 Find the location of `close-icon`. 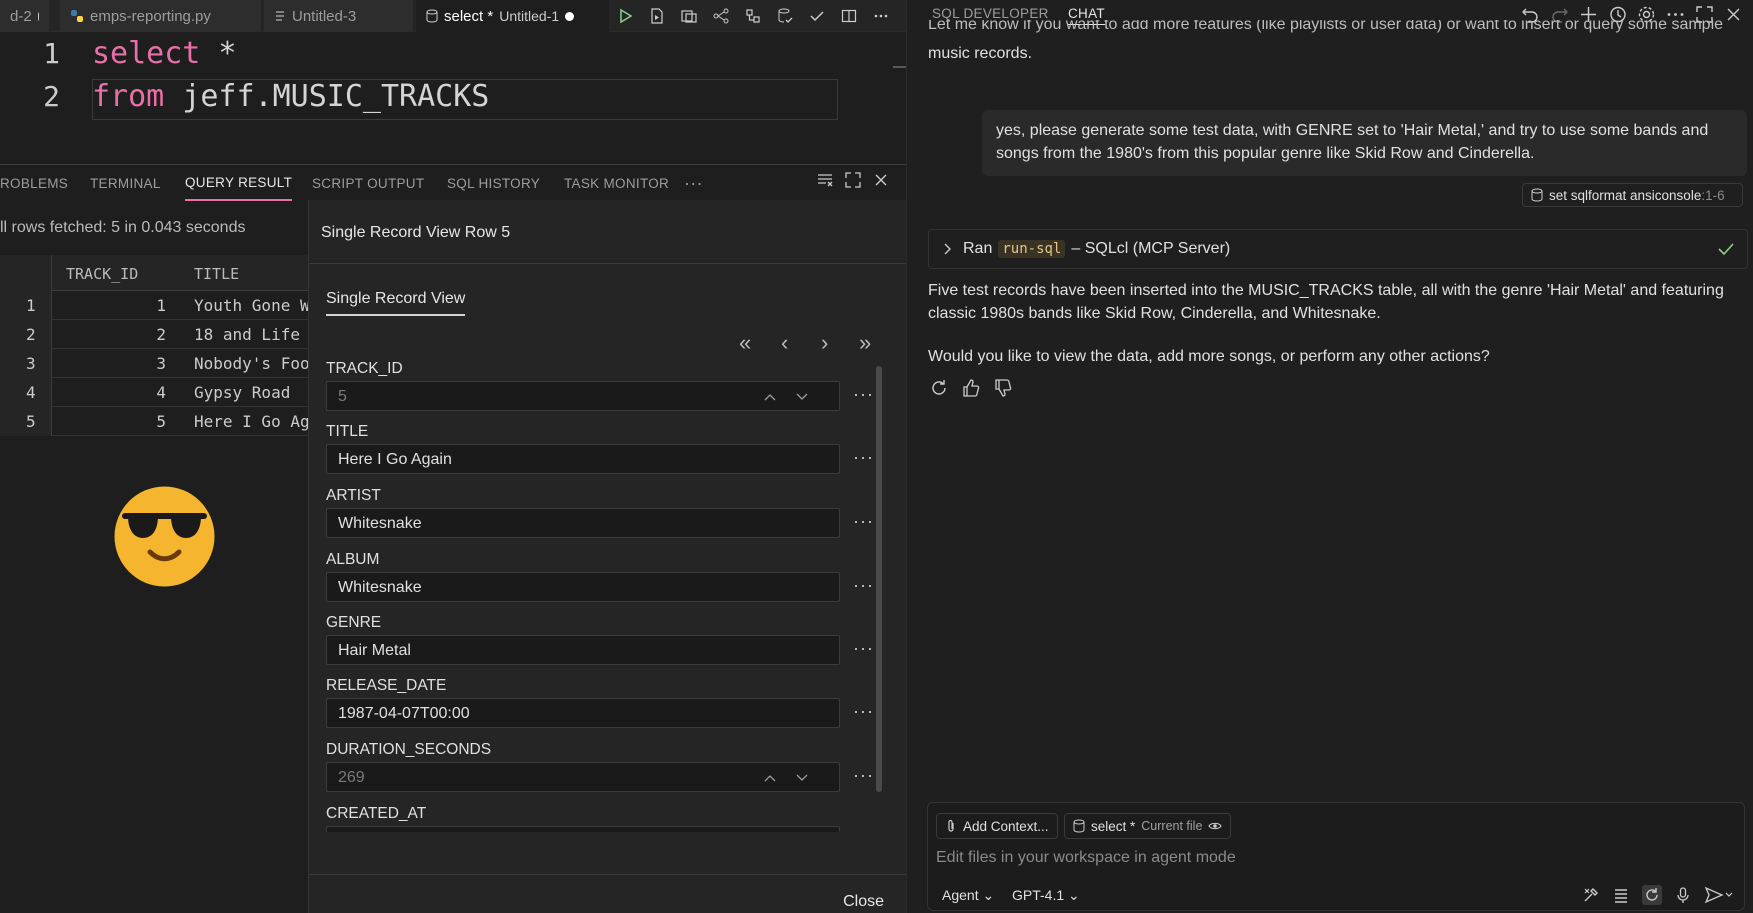

close-icon is located at coordinates (1733, 14).